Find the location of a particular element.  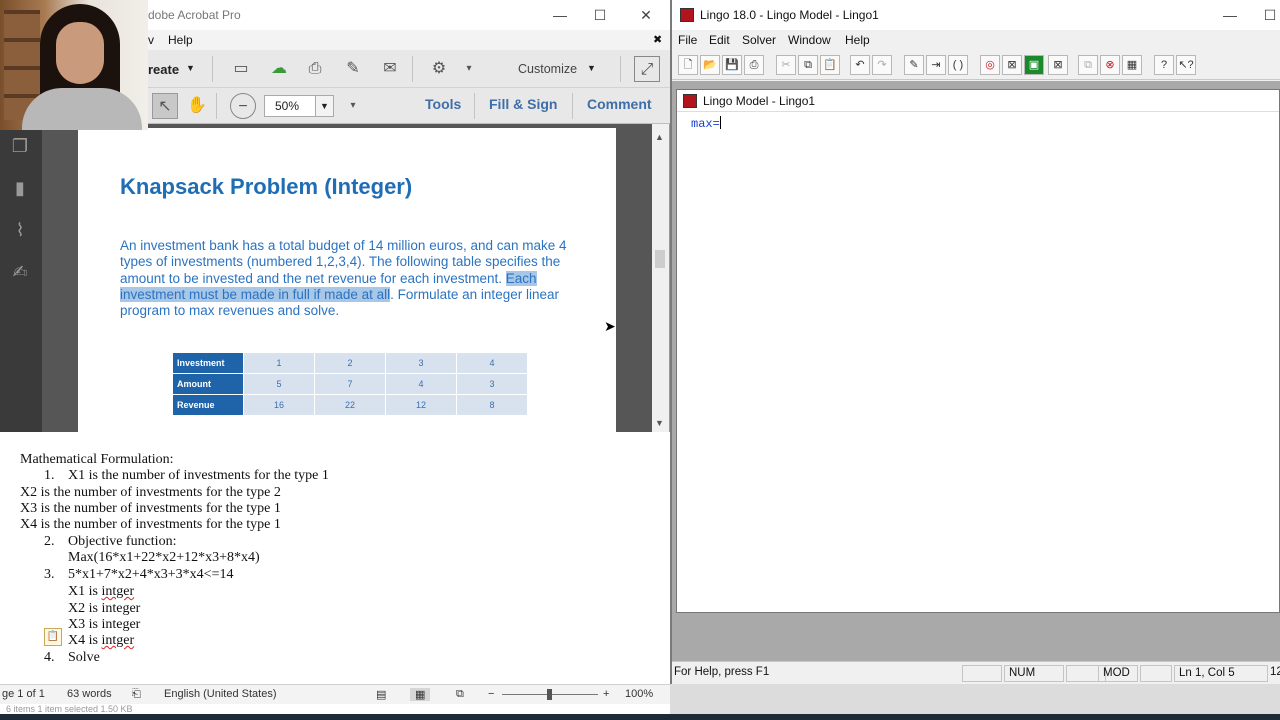

webcam-video is located at coordinates (74, 65).